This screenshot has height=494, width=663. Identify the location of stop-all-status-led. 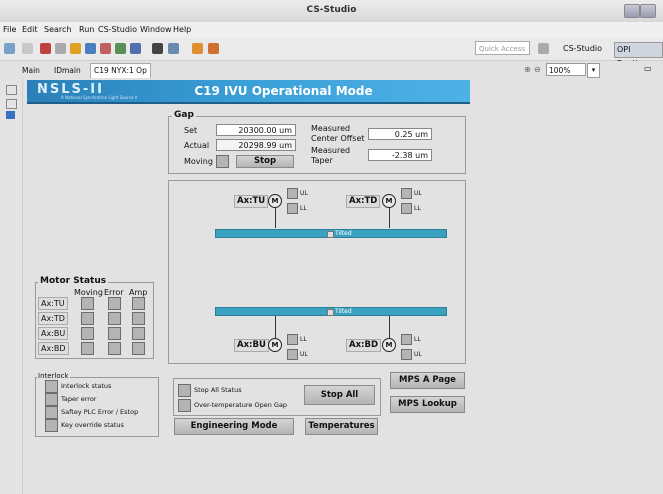
(184, 390).